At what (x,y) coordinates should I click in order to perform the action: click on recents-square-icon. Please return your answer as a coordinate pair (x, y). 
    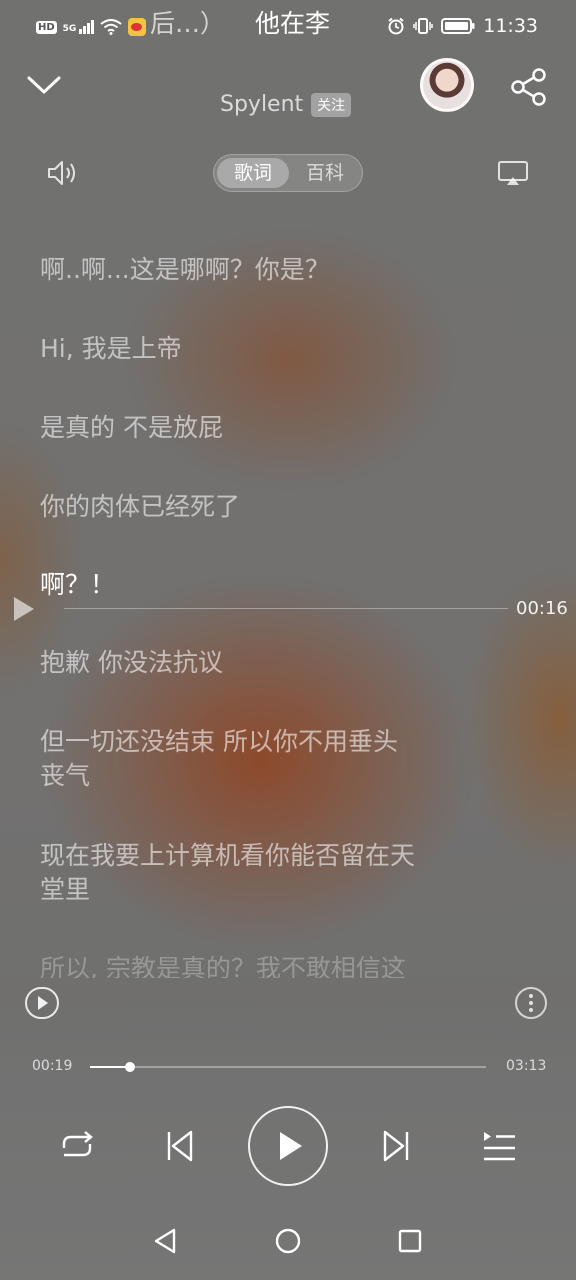
    Looking at the image, I should click on (410, 1241).